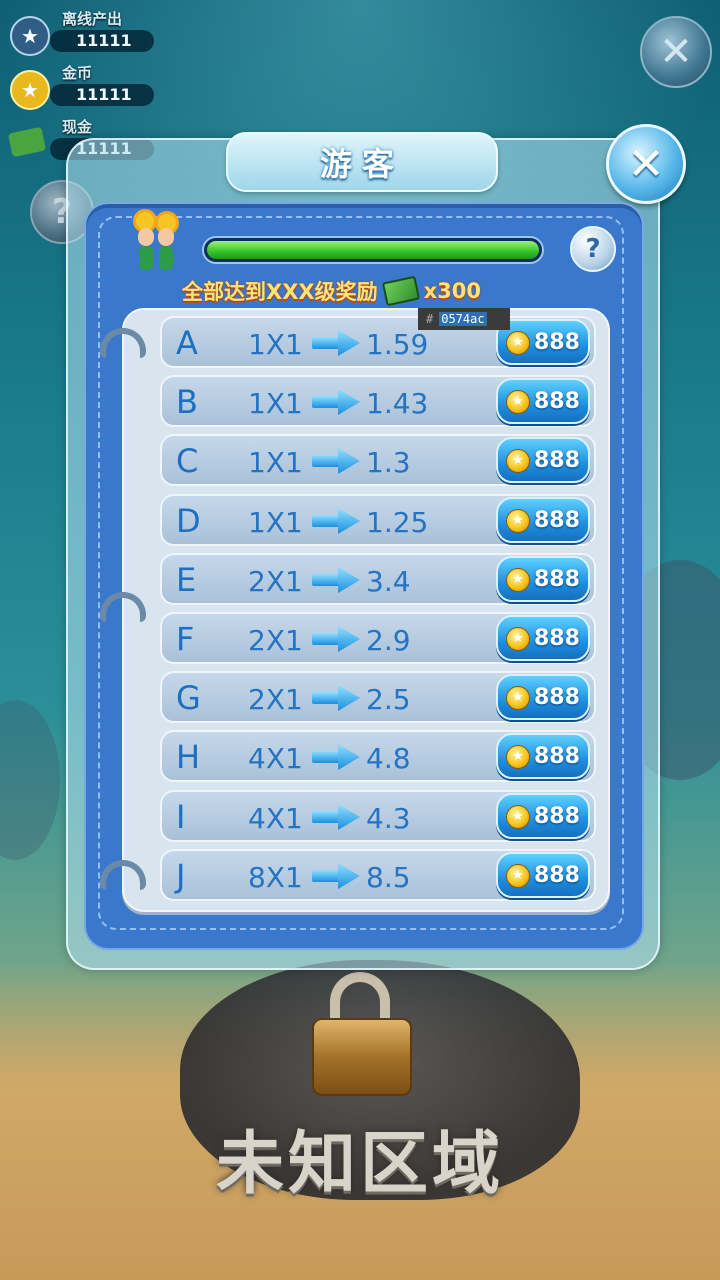  I want to click on color-tooltip: #0574ac, so click(464, 319).